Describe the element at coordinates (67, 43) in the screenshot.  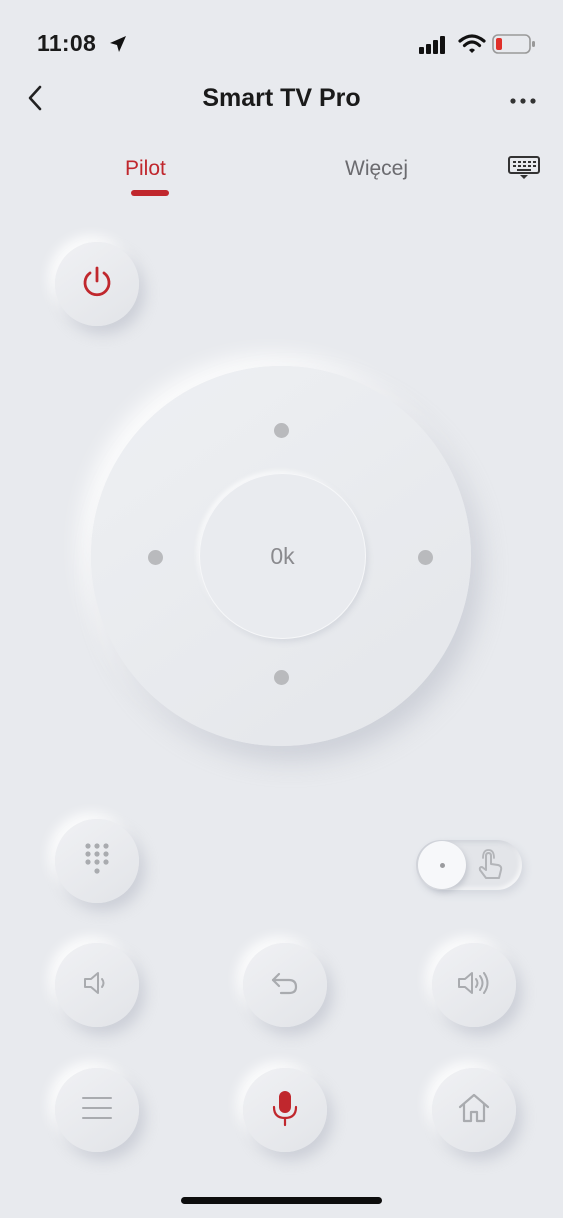
I see `status-time: 11:08` at that location.